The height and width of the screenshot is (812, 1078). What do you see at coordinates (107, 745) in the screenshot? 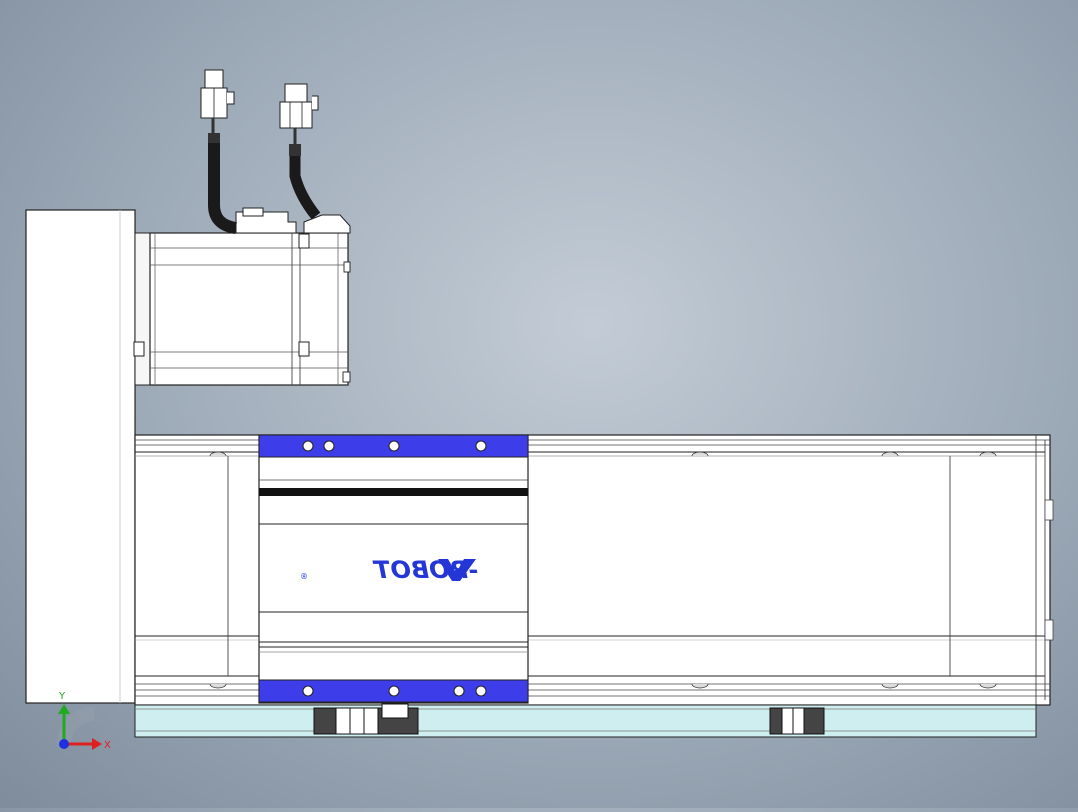
I see `x-axis-label: X` at bounding box center [107, 745].